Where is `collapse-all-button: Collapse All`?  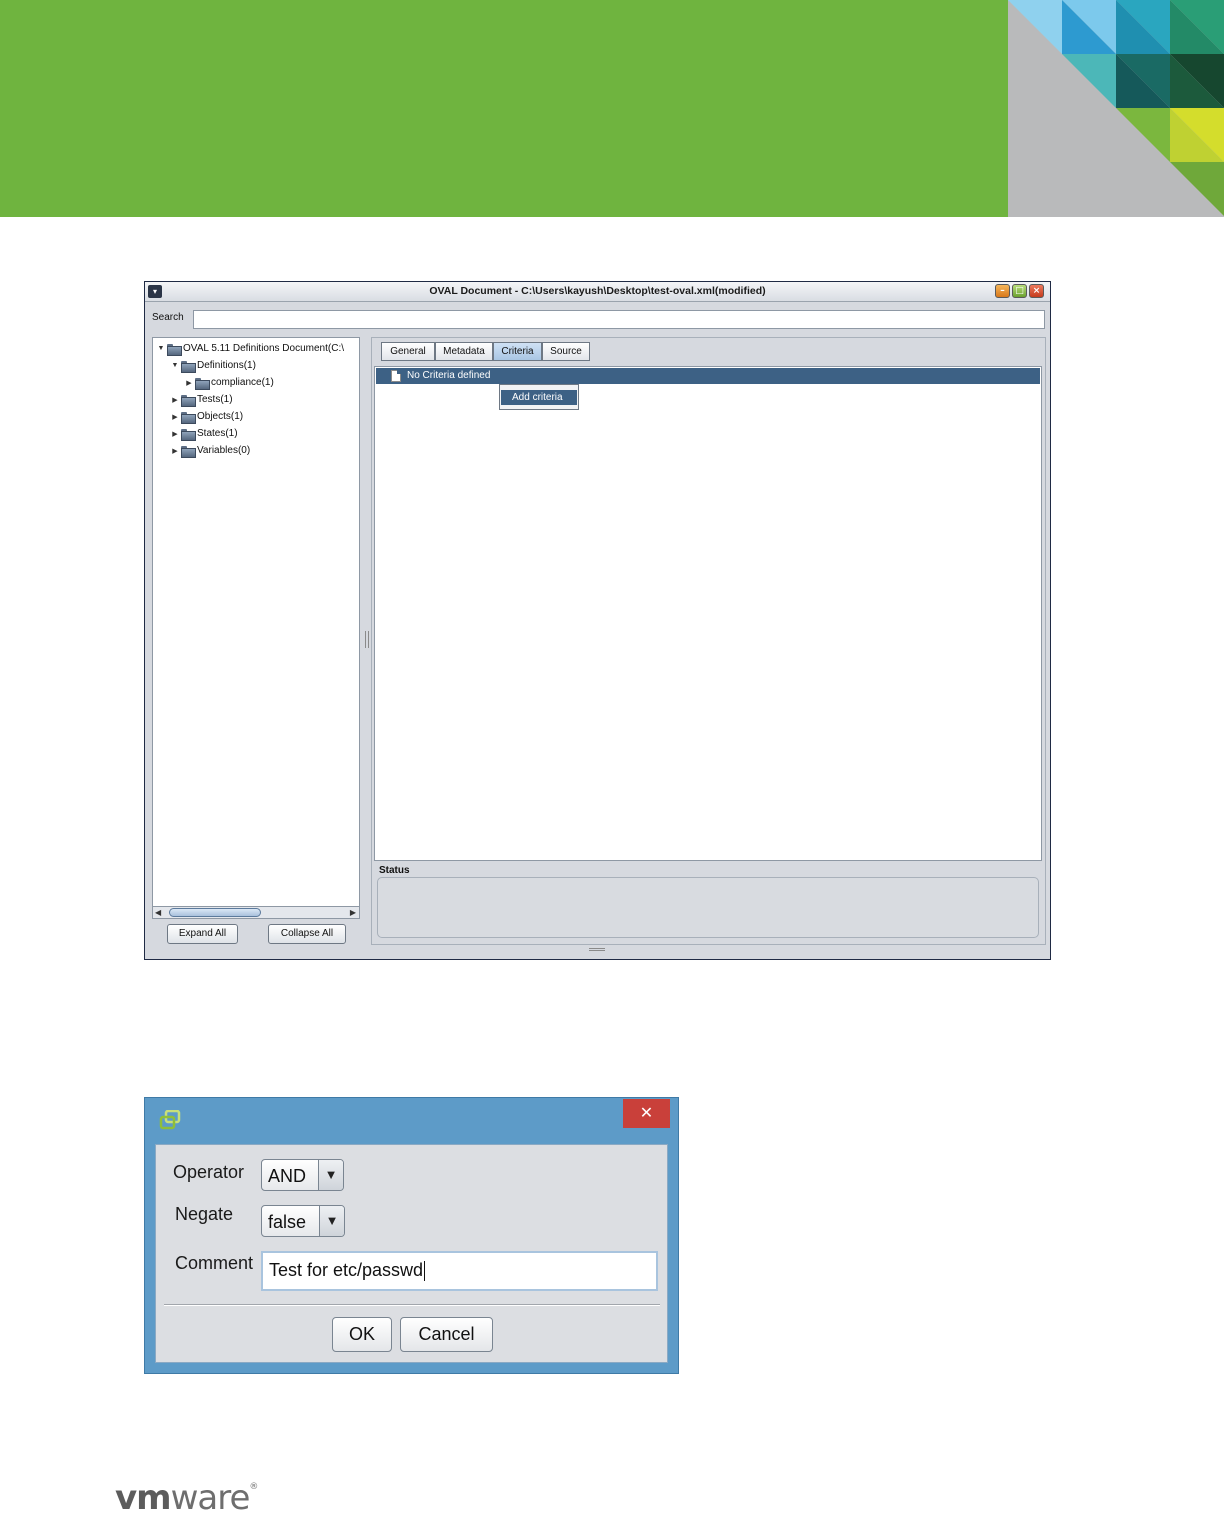
collapse-all-button: Collapse All is located at coordinates (307, 934).